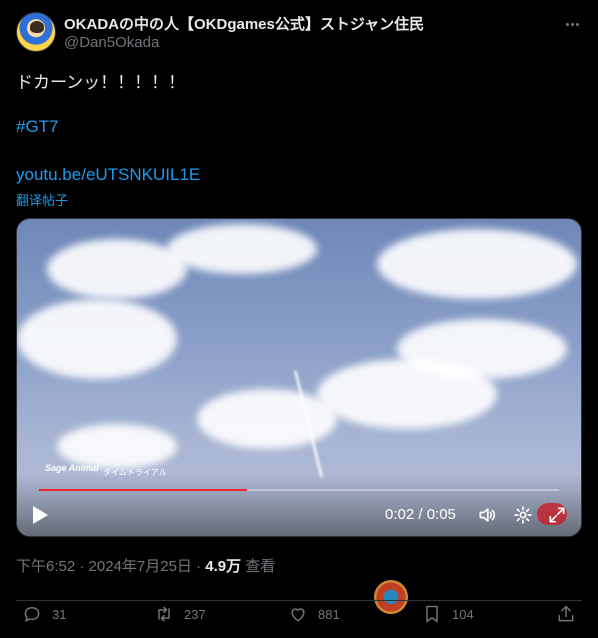 This screenshot has width=598, height=638. I want to click on like-icon, so click(298, 615).